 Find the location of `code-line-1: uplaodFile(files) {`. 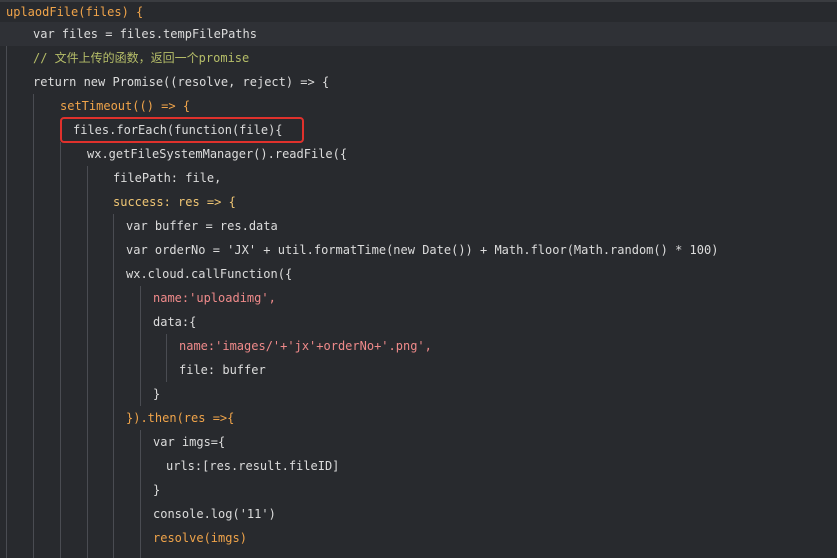

code-line-1: uplaodFile(files) { is located at coordinates (418, 12).